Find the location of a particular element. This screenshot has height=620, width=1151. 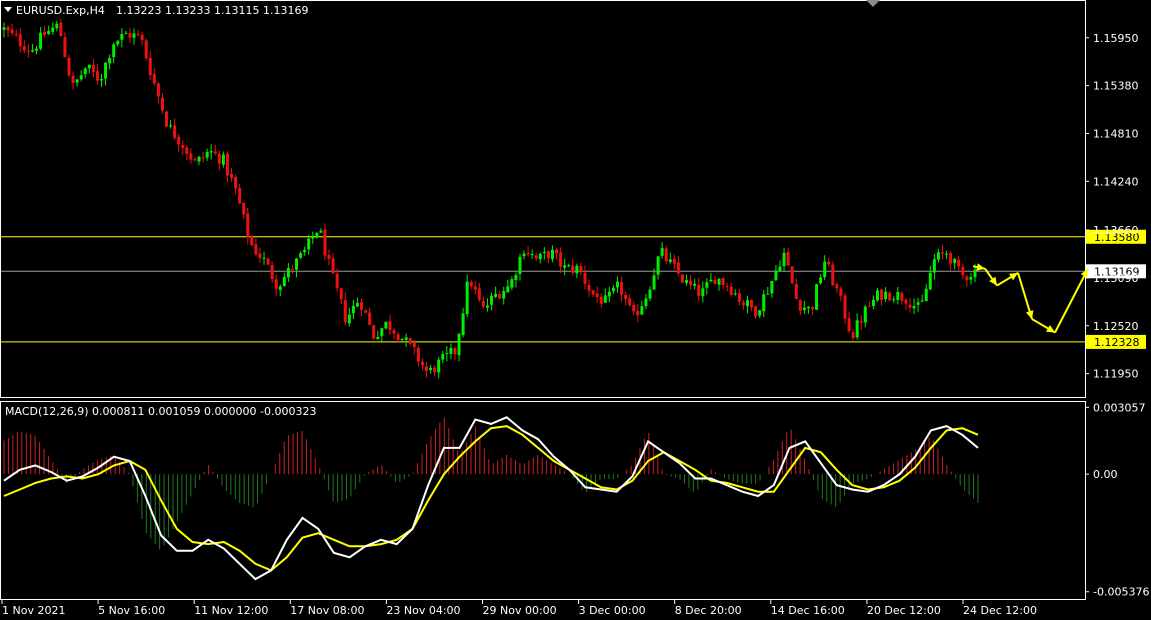

time-tick-label: 8 Dec 20:00 is located at coordinates (708, 610).